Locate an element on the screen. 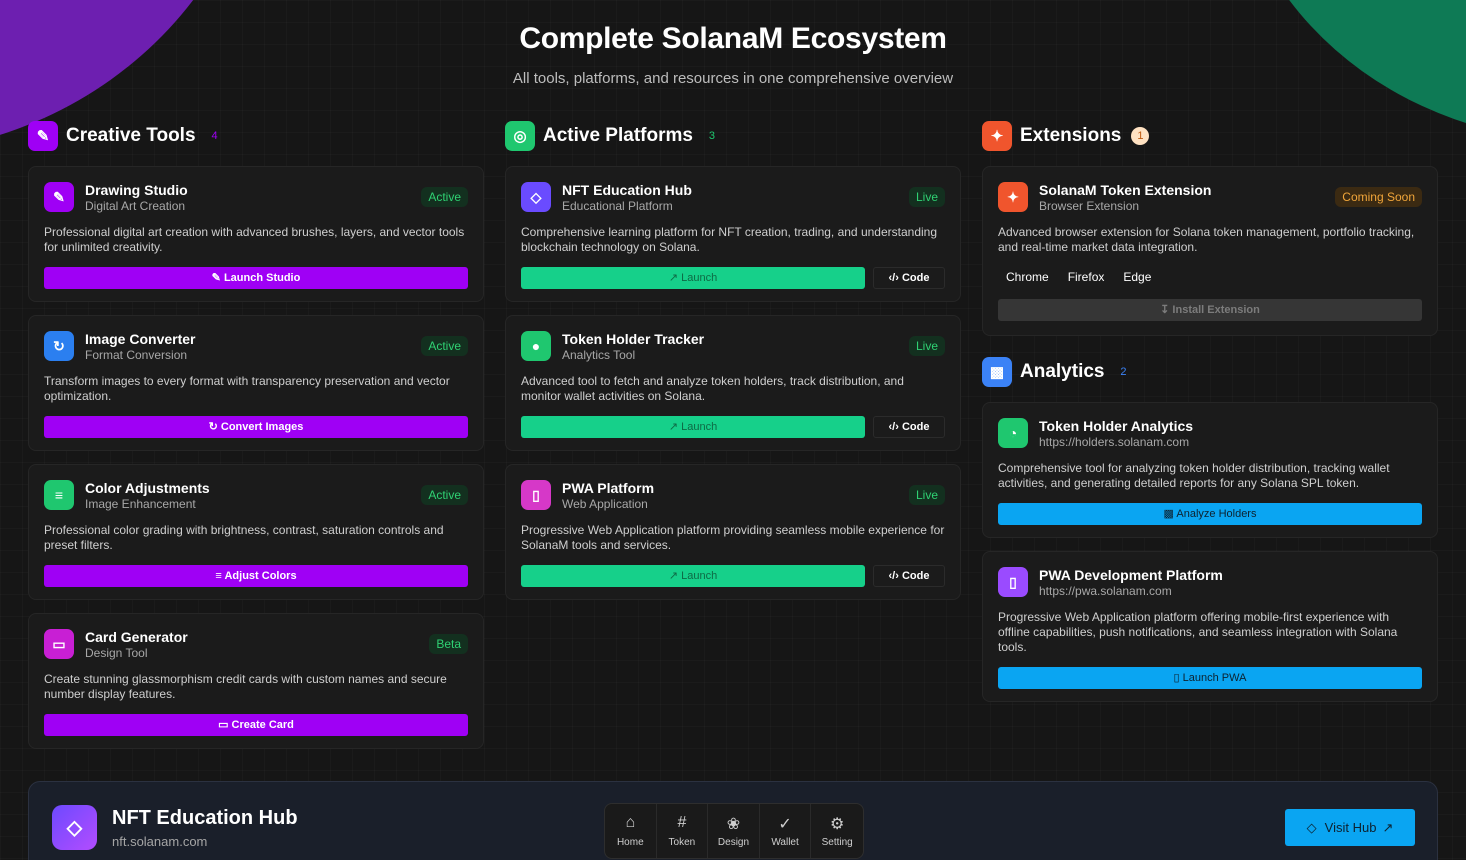 Image resolution: width=1466 pixels, height=860 pixels. analyze-holders-button: ▩ Analyze Holders is located at coordinates (1210, 514).